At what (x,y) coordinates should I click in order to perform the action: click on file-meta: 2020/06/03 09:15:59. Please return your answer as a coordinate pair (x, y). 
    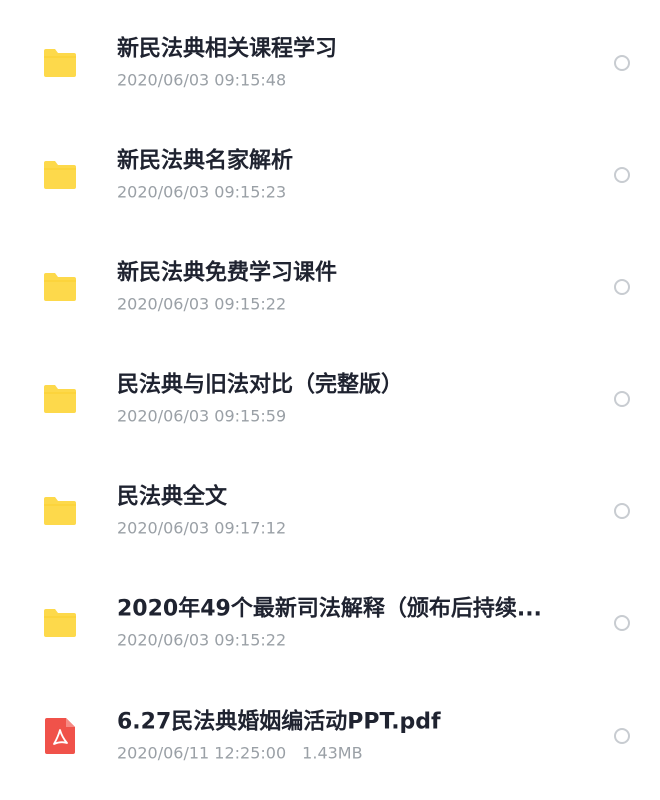
    Looking at the image, I should click on (348, 417).